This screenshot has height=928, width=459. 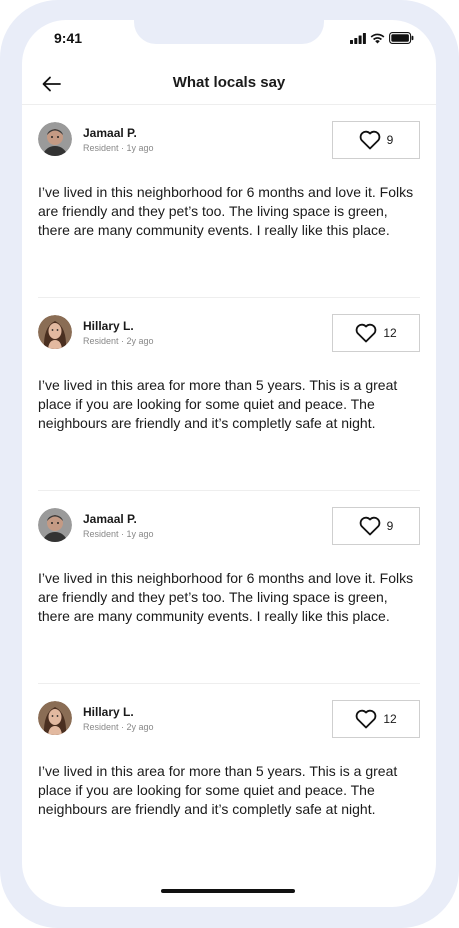 What do you see at coordinates (377, 38) in the screenshot?
I see `wifi-icon` at bounding box center [377, 38].